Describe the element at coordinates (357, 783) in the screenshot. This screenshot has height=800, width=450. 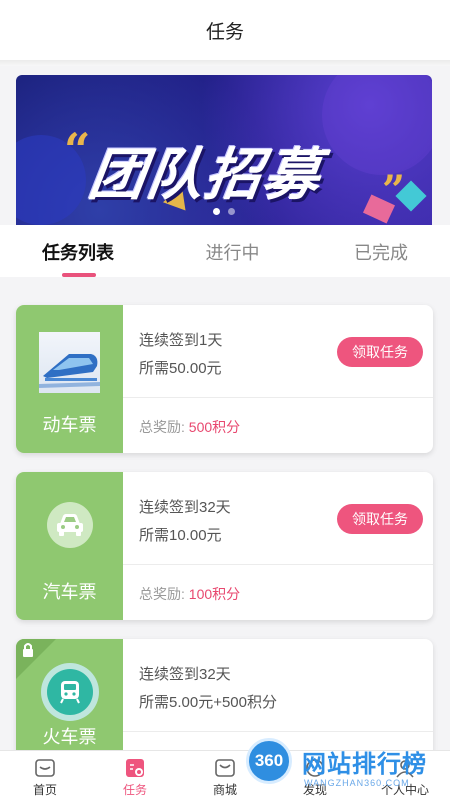
I see `watermark-subtext: WANGZHAN360.COM` at that location.